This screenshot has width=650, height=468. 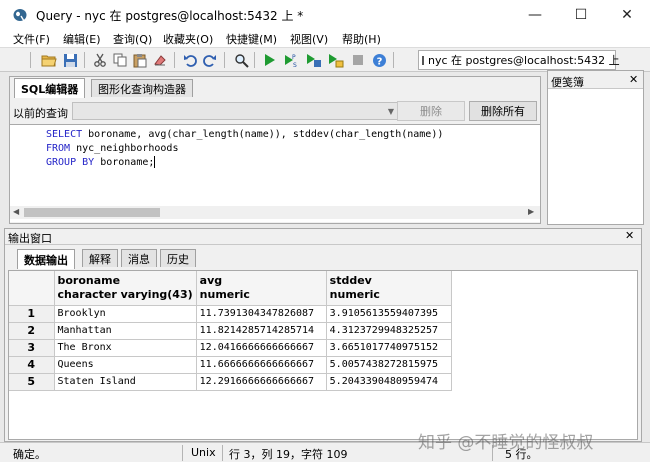 I want to click on table-cell: Manhattan, so click(x=125, y=331).